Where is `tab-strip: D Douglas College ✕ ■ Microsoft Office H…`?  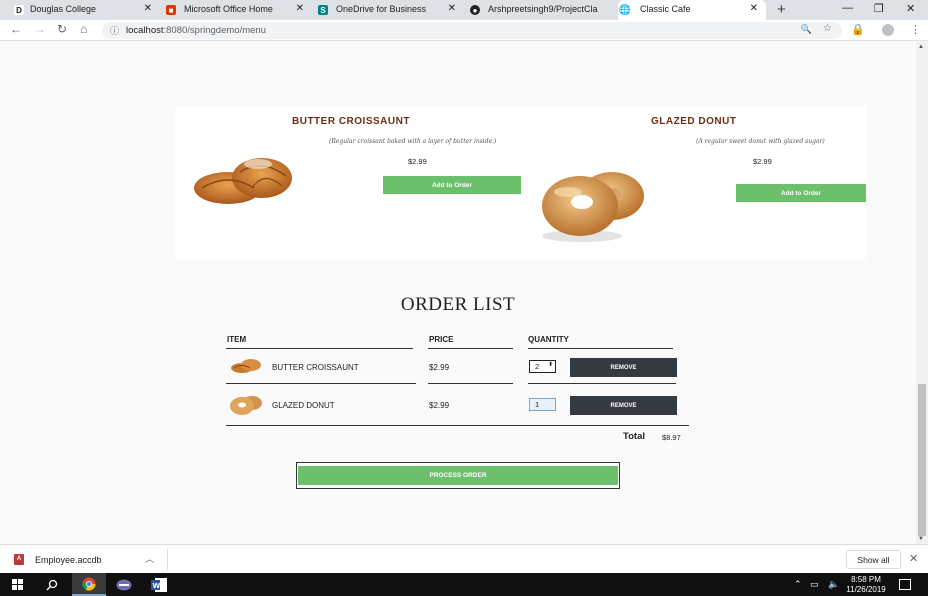 tab-strip: D Douglas College ✕ ■ Microsoft Office H… is located at coordinates (464, 10).